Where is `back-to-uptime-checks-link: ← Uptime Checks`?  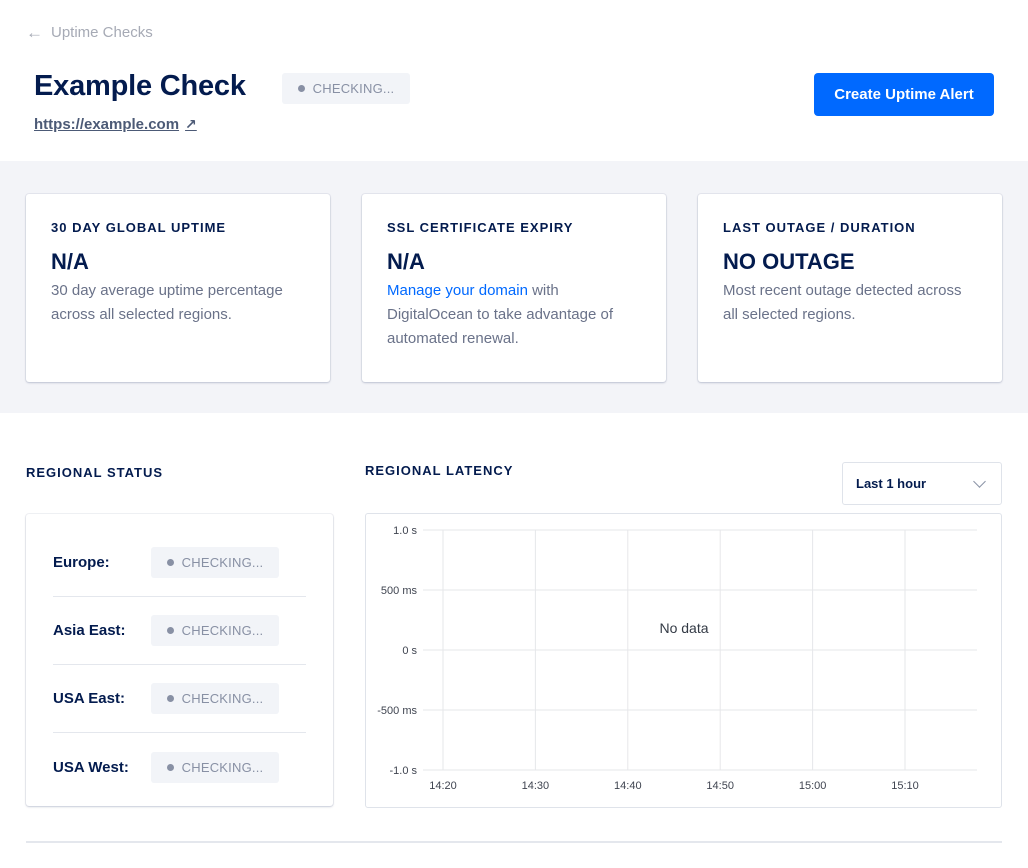 back-to-uptime-checks-link: ← Uptime Checks is located at coordinates (89, 32).